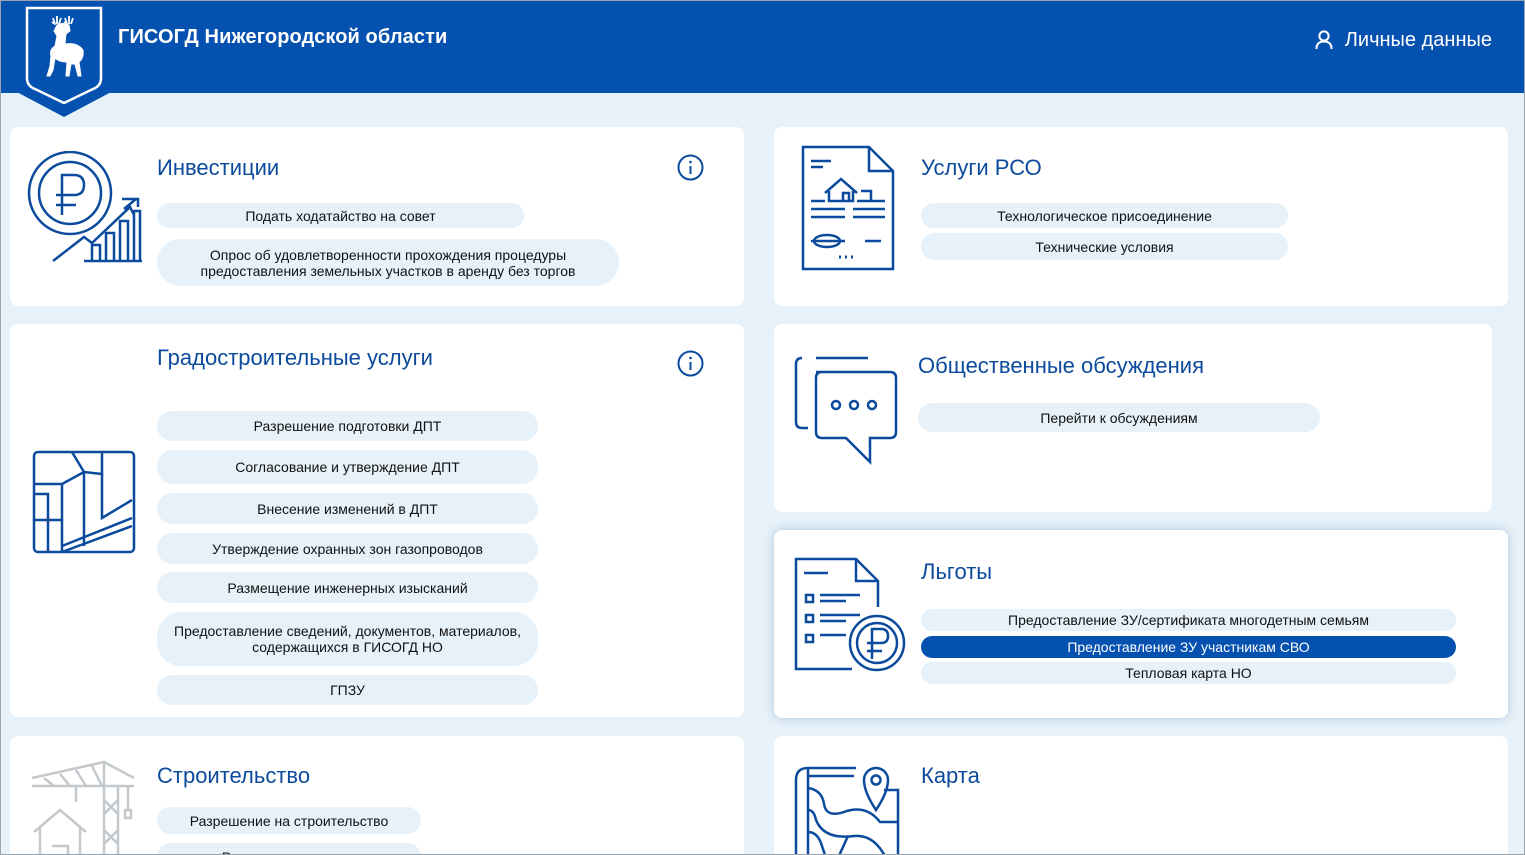 This screenshot has width=1525, height=855. Describe the element at coordinates (340, 215) in the screenshot. I see `pill-investments-petition: Подать ходатайство на совет` at that location.